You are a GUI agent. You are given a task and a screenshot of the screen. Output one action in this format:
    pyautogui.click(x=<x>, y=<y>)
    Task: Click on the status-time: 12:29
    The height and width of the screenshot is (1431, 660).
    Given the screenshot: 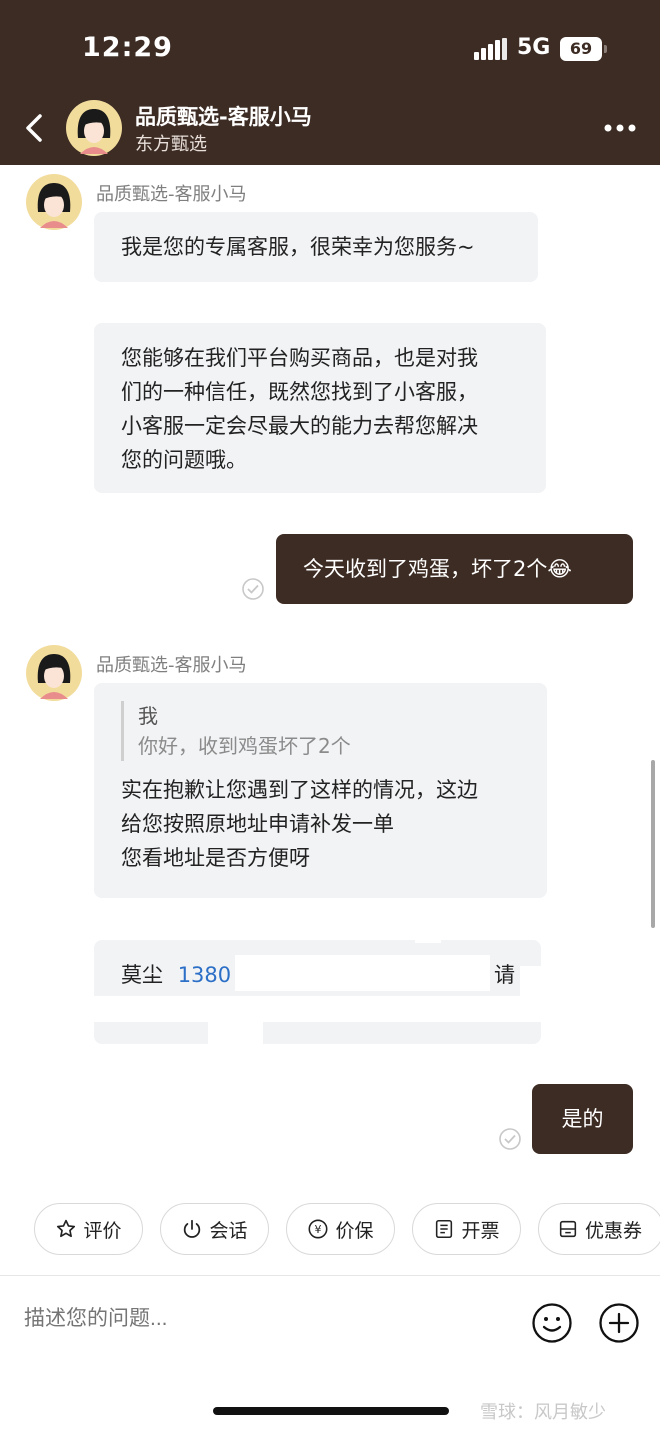 What is the action you would take?
    pyautogui.click(x=127, y=47)
    